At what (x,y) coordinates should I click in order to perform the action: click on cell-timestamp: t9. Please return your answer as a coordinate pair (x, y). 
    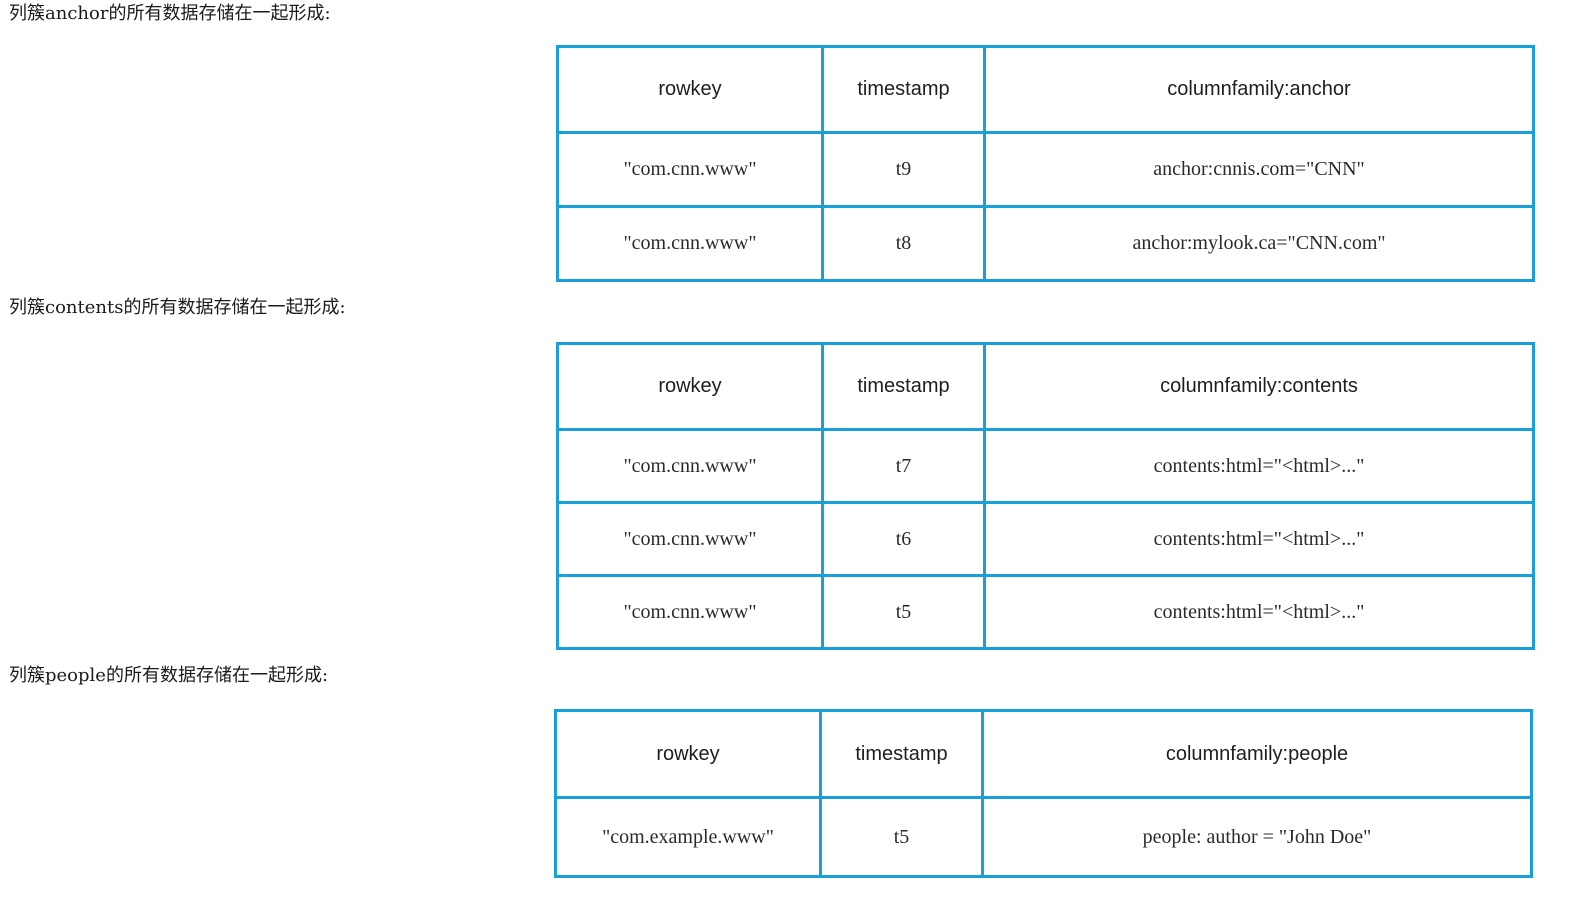
    Looking at the image, I should click on (903, 169).